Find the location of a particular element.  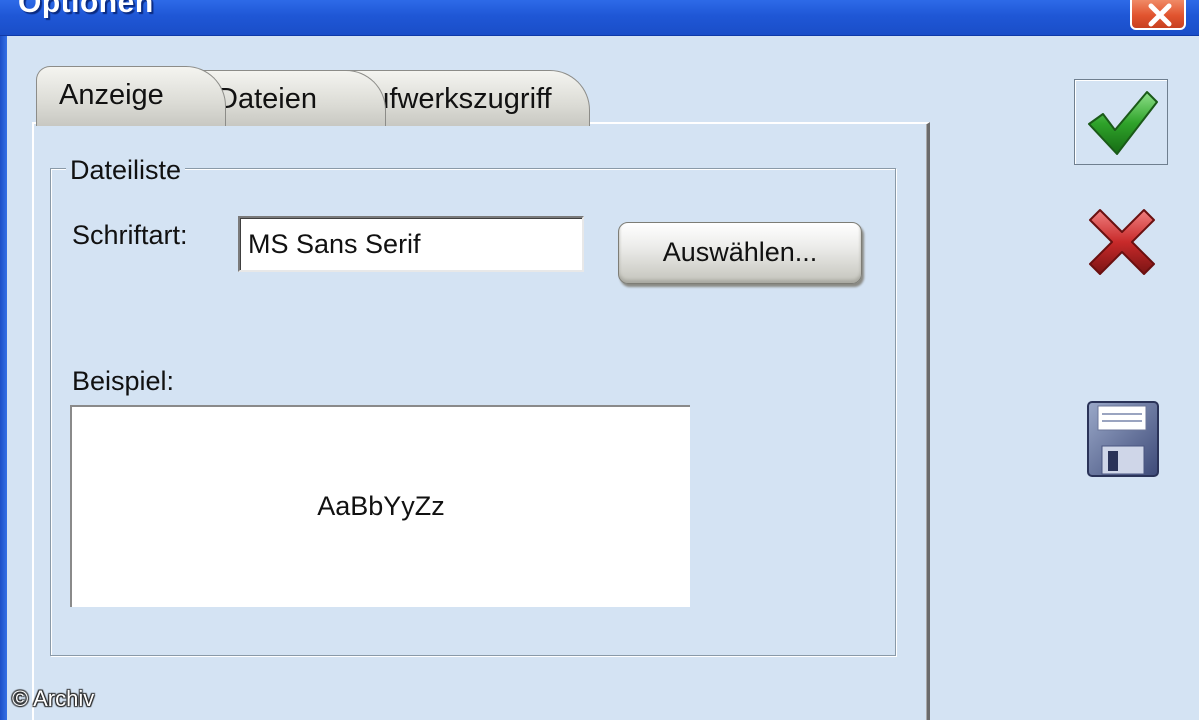

preview-text: AaBbYyZz is located at coordinates (381, 506).